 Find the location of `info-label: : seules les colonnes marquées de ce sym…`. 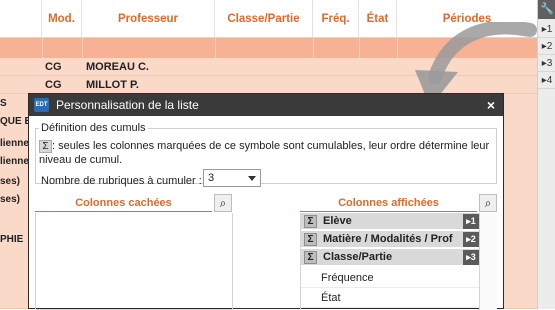

info-label: : seules les colonnes marquées de ce sym… is located at coordinates (264, 153).